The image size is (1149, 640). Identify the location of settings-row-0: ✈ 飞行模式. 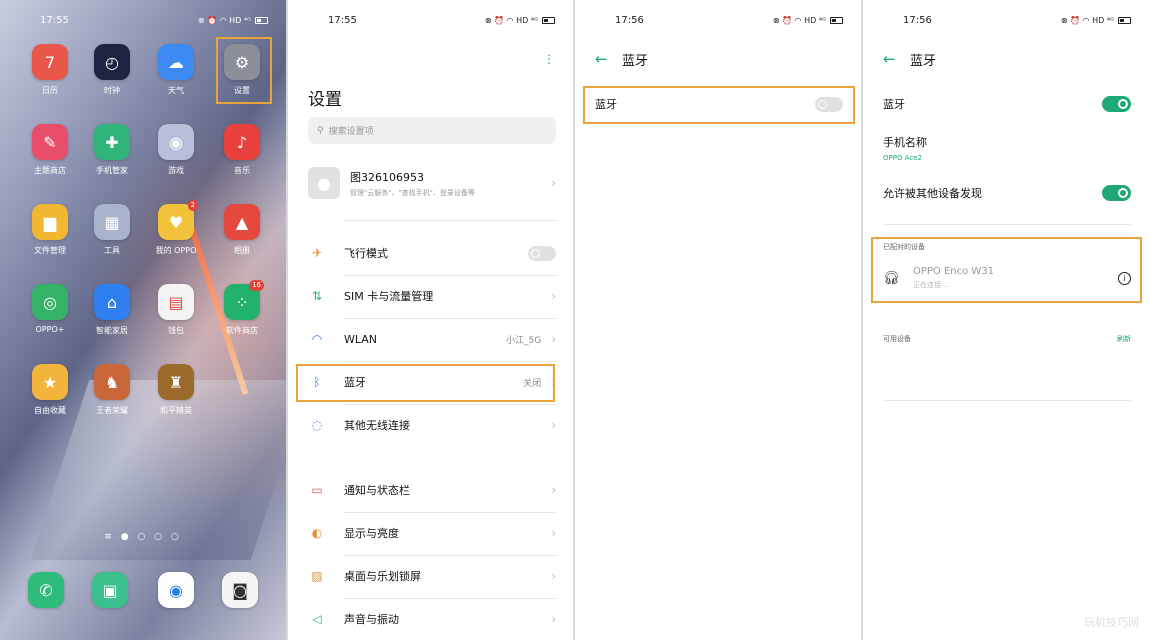
(432, 253).